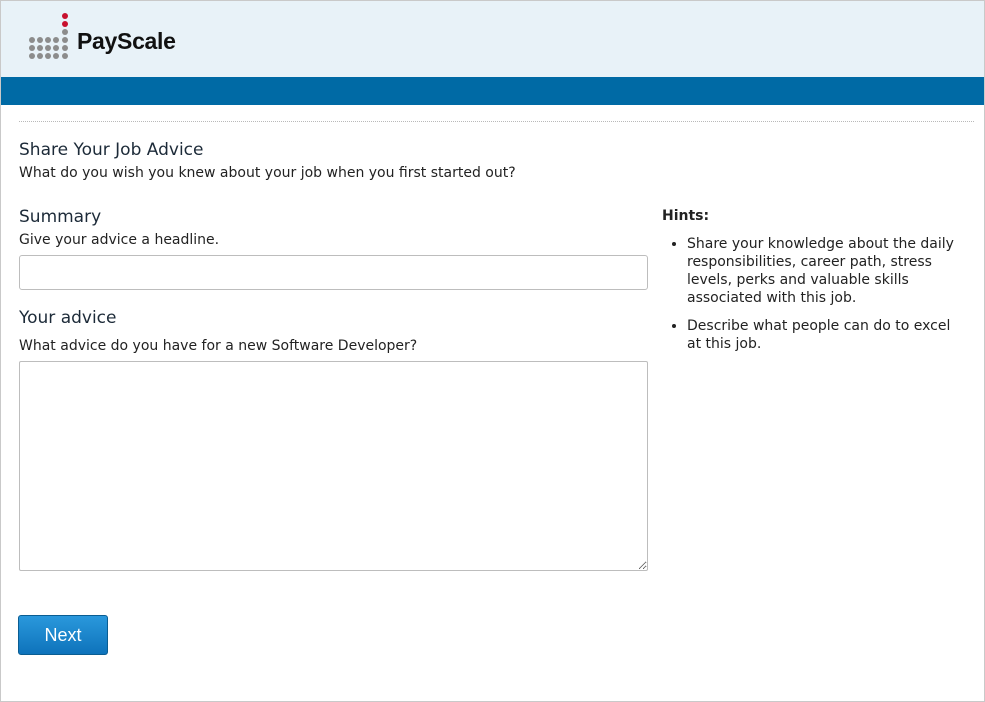 The image size is (985, 702). What do you see at coordinates (492, 39) in the screenshot?
I see `site-header: PayScale` at bounding box center [492, 39].